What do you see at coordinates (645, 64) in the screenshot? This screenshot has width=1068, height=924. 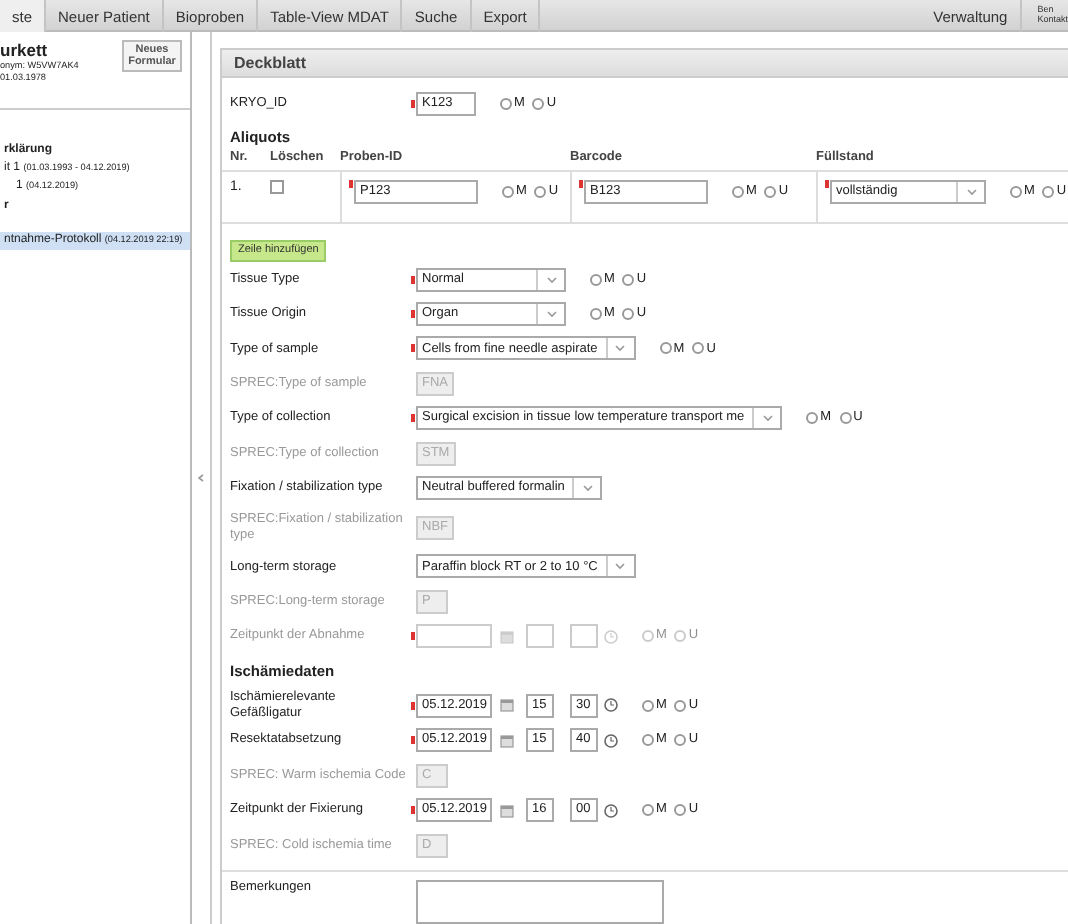 I see `section-title: Deckblatt` at bounding box center [645, 64].